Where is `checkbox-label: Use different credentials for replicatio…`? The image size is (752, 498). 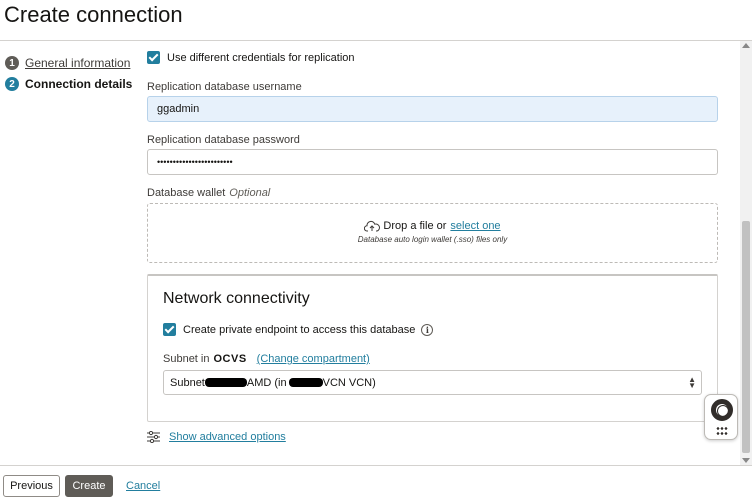 checkbox-label: Use different credentials for replicatio… is located at coordinates (261, 57).